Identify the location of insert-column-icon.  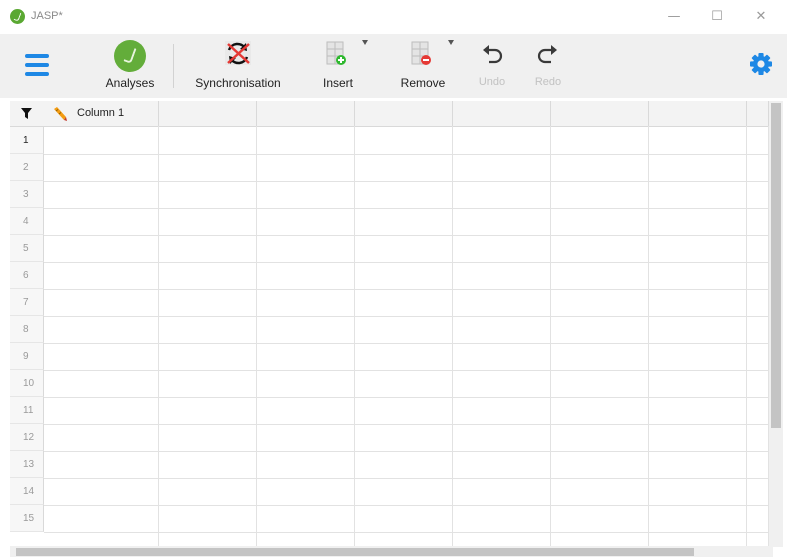
(336, 53).